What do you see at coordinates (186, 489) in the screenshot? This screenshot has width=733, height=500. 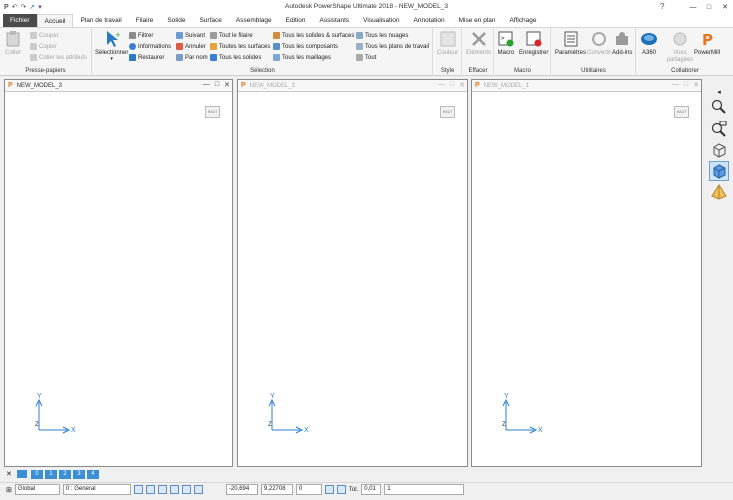 I see `angle-icon` at bounding box center [186, 489].